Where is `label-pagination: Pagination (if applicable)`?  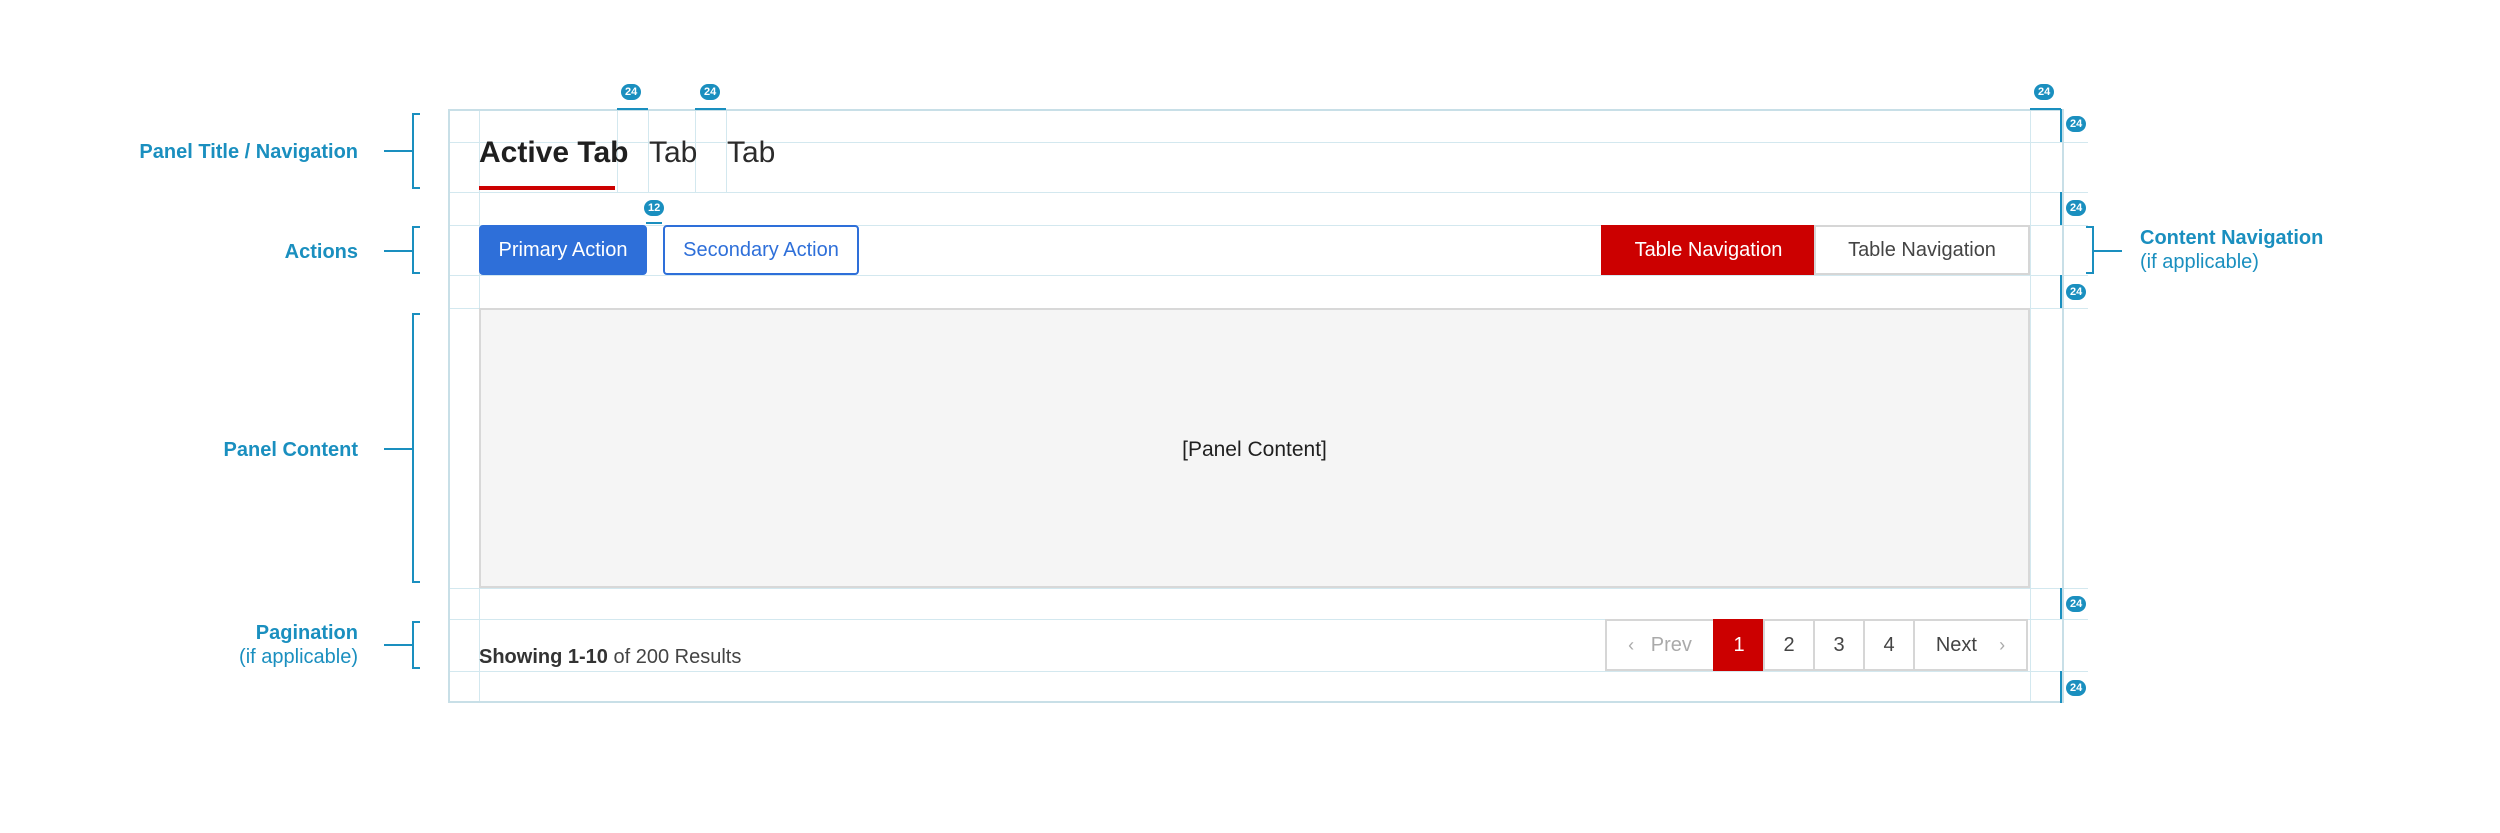 label-pagination: Pagination (if applicable) is located at coordinates (198, 645).